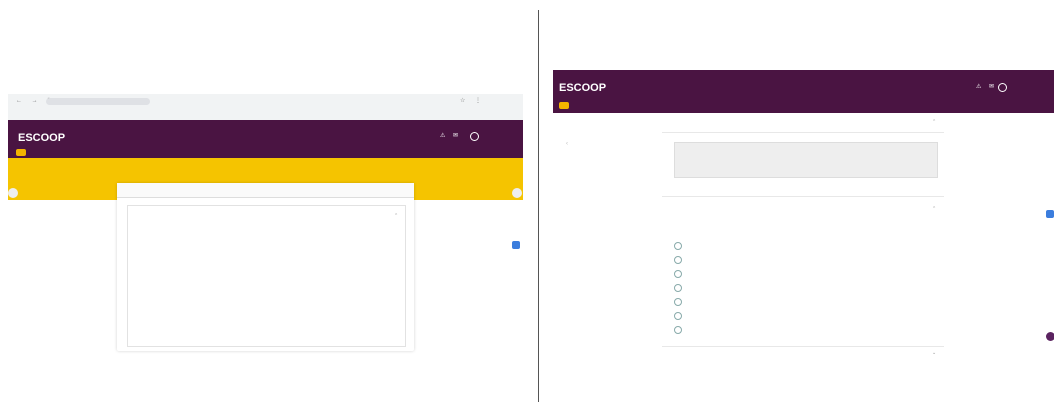 The image size is (1054, 402). Describe the element at coordinates (265, 107) in the screenshot. I see `browser-chrome: ← → ↻ ☆ ⋮` at that location.